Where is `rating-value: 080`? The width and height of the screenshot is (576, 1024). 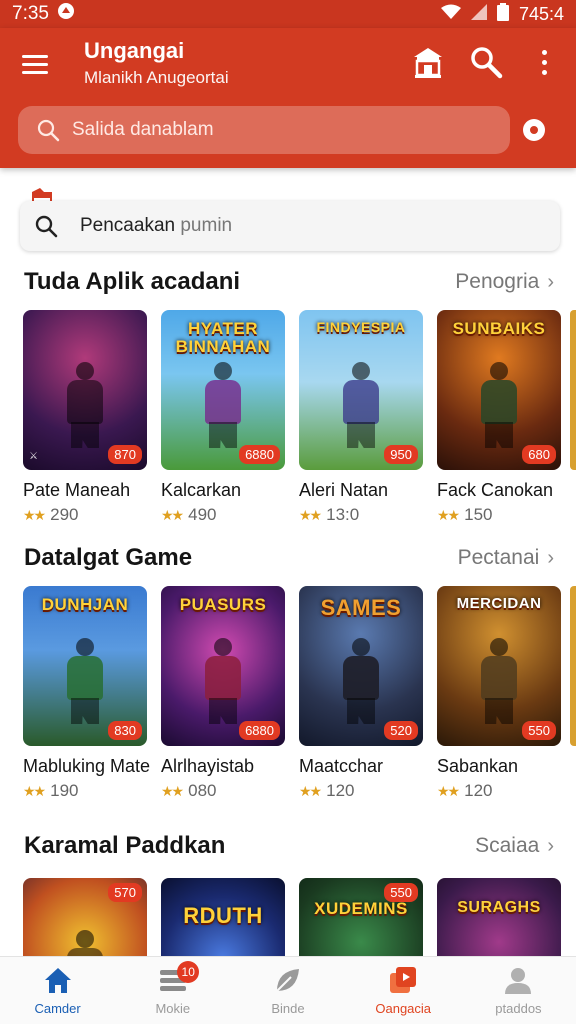
rating-value: 080 is located at coordinates (202, 790).